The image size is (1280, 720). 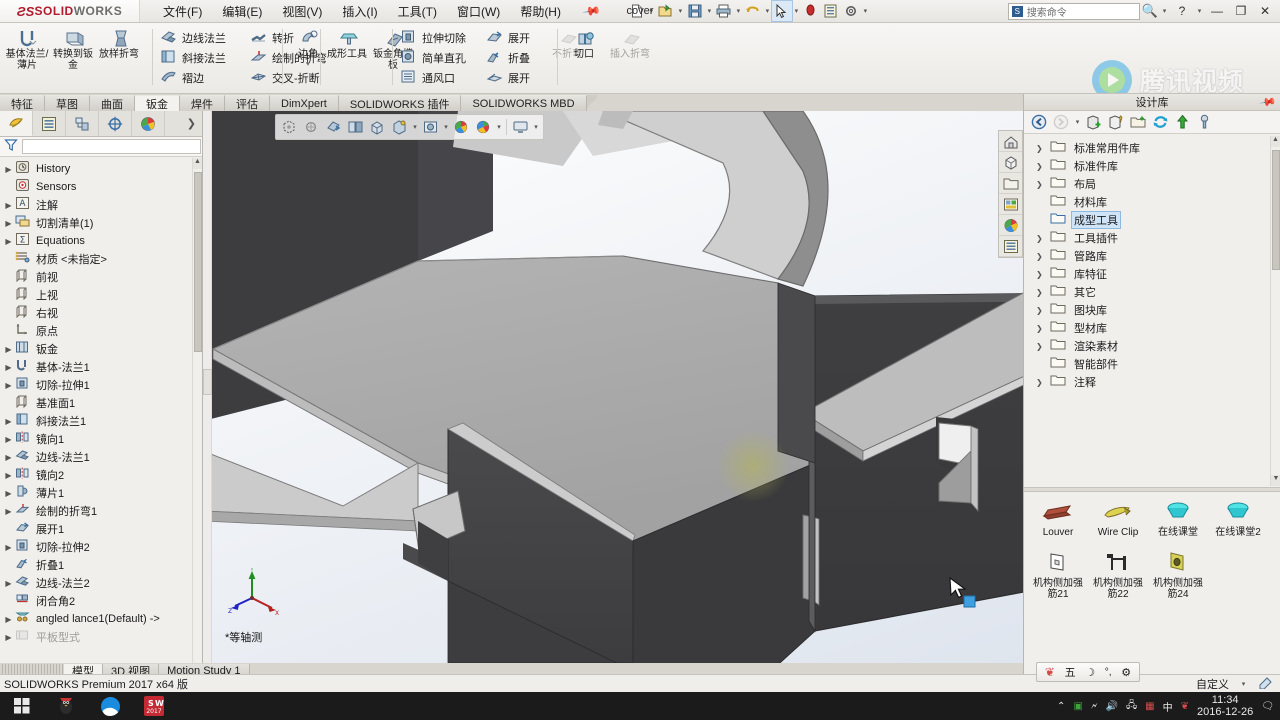 I want to click on library-thumb-rib-22: 机构侧加强筋22, so click(x=1118, y=575).